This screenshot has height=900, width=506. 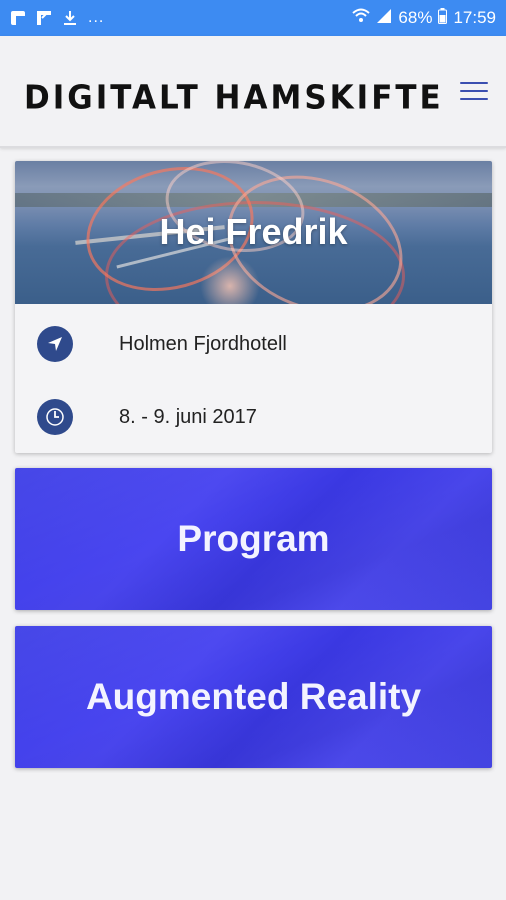 I want to click on augmented-reality-button: Augmented Reality, so click(x=253, y=697).